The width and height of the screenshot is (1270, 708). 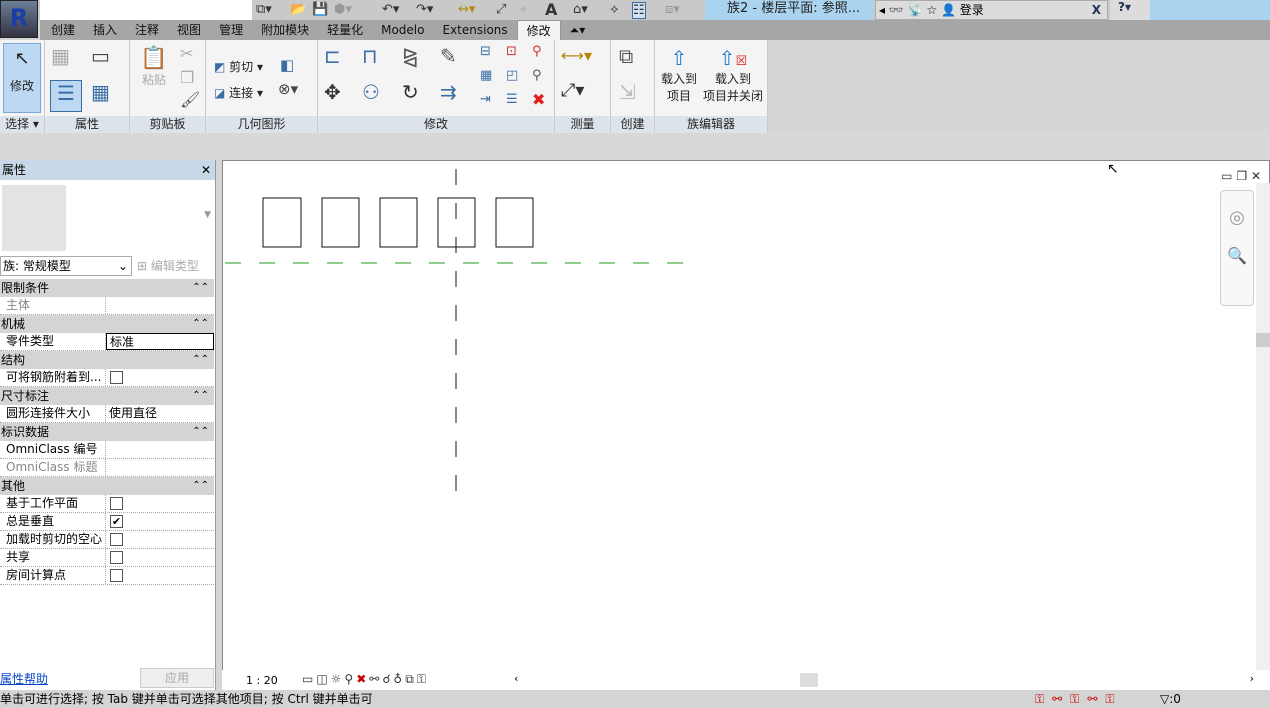 I want to click on tab-manage: 管理, so click(x=231, y=30).